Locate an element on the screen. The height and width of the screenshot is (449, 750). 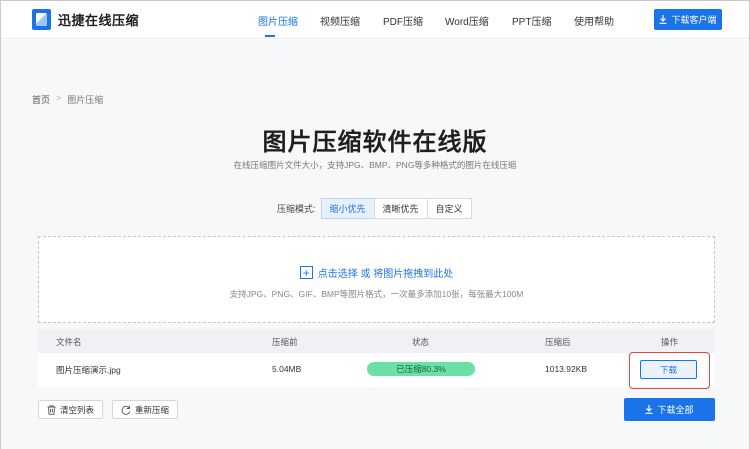
breadcrumb: 首页 > 图片压缩 is located at coordinates (67, 99).